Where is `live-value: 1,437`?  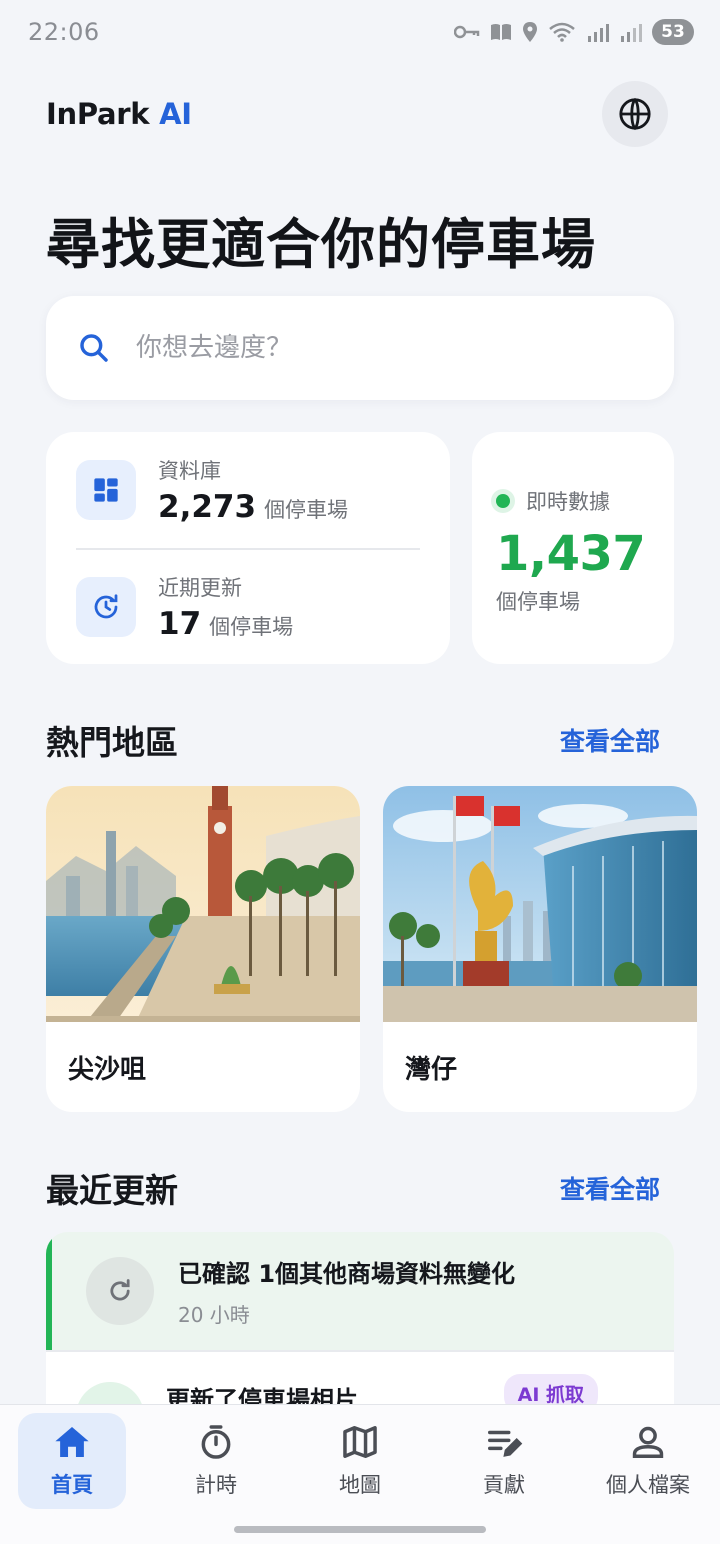
live-value: 1,437 is located at coordinates (571, 554).